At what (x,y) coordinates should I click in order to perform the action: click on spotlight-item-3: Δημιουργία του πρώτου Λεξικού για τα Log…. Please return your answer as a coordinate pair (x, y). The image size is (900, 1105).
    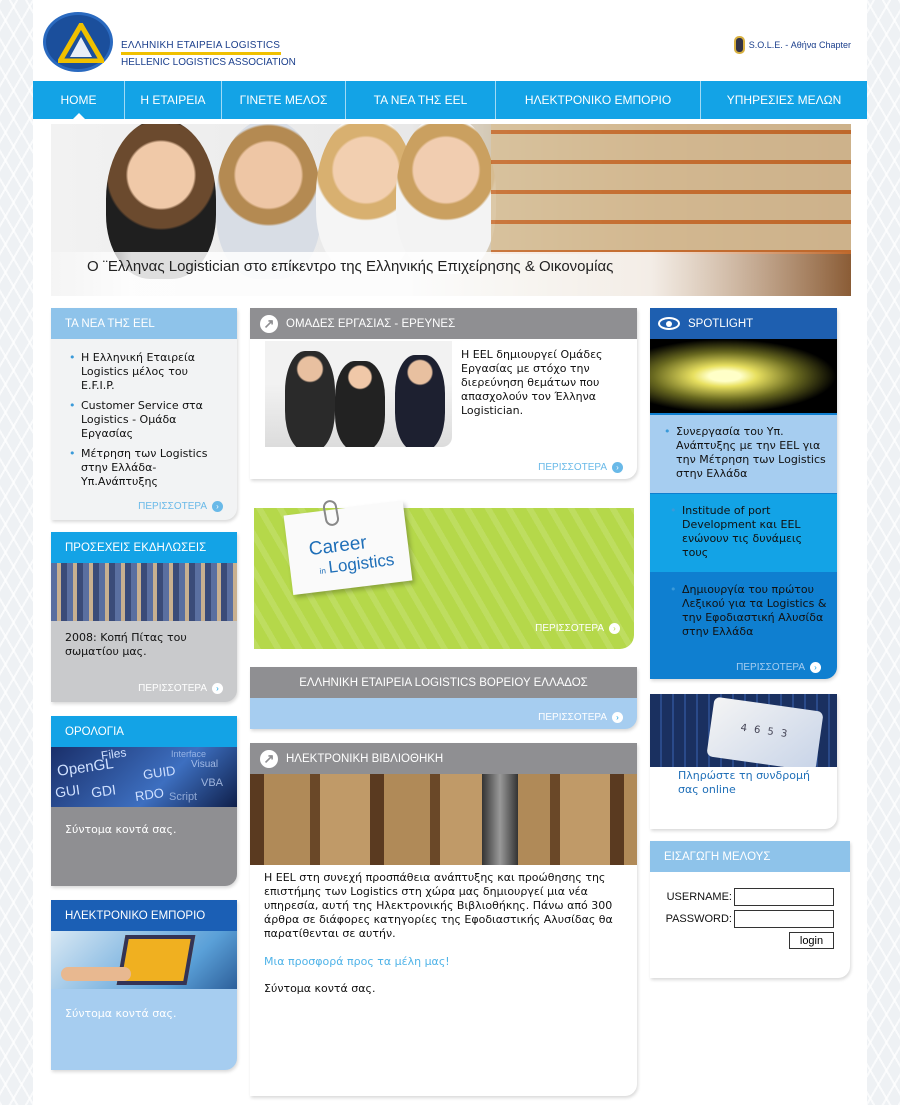
    Looking at the image, I should click on (743, 611).